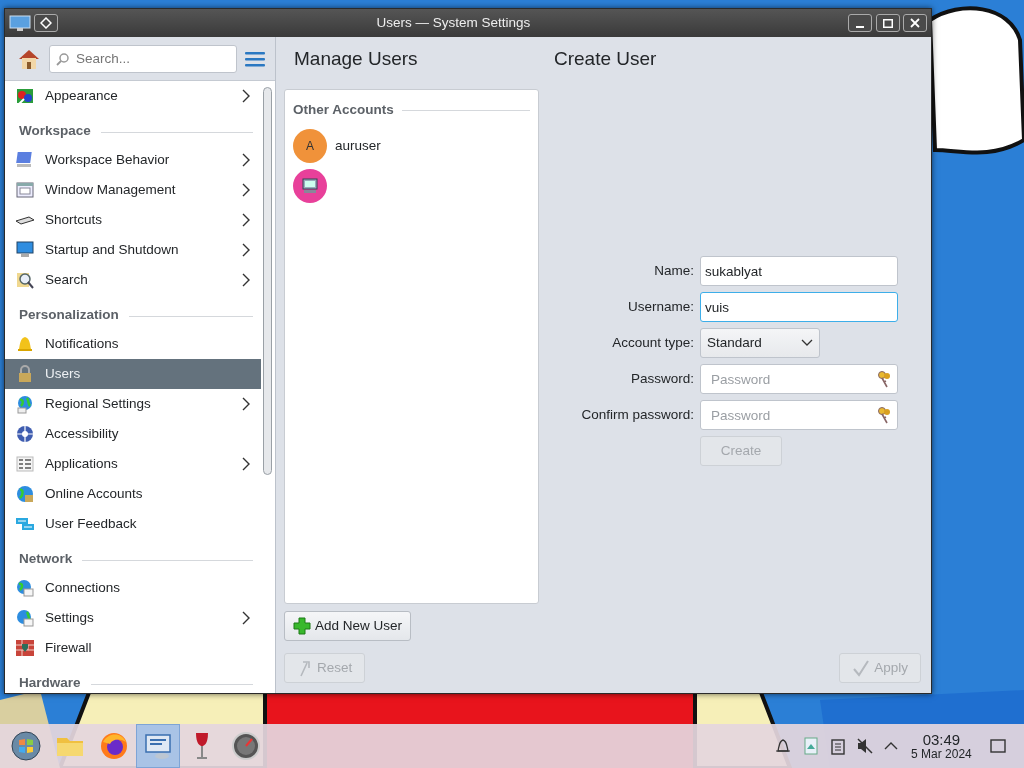  Describe the element at coordinates (25, 464) in the screenshot. I see `grid-icon` at that location.